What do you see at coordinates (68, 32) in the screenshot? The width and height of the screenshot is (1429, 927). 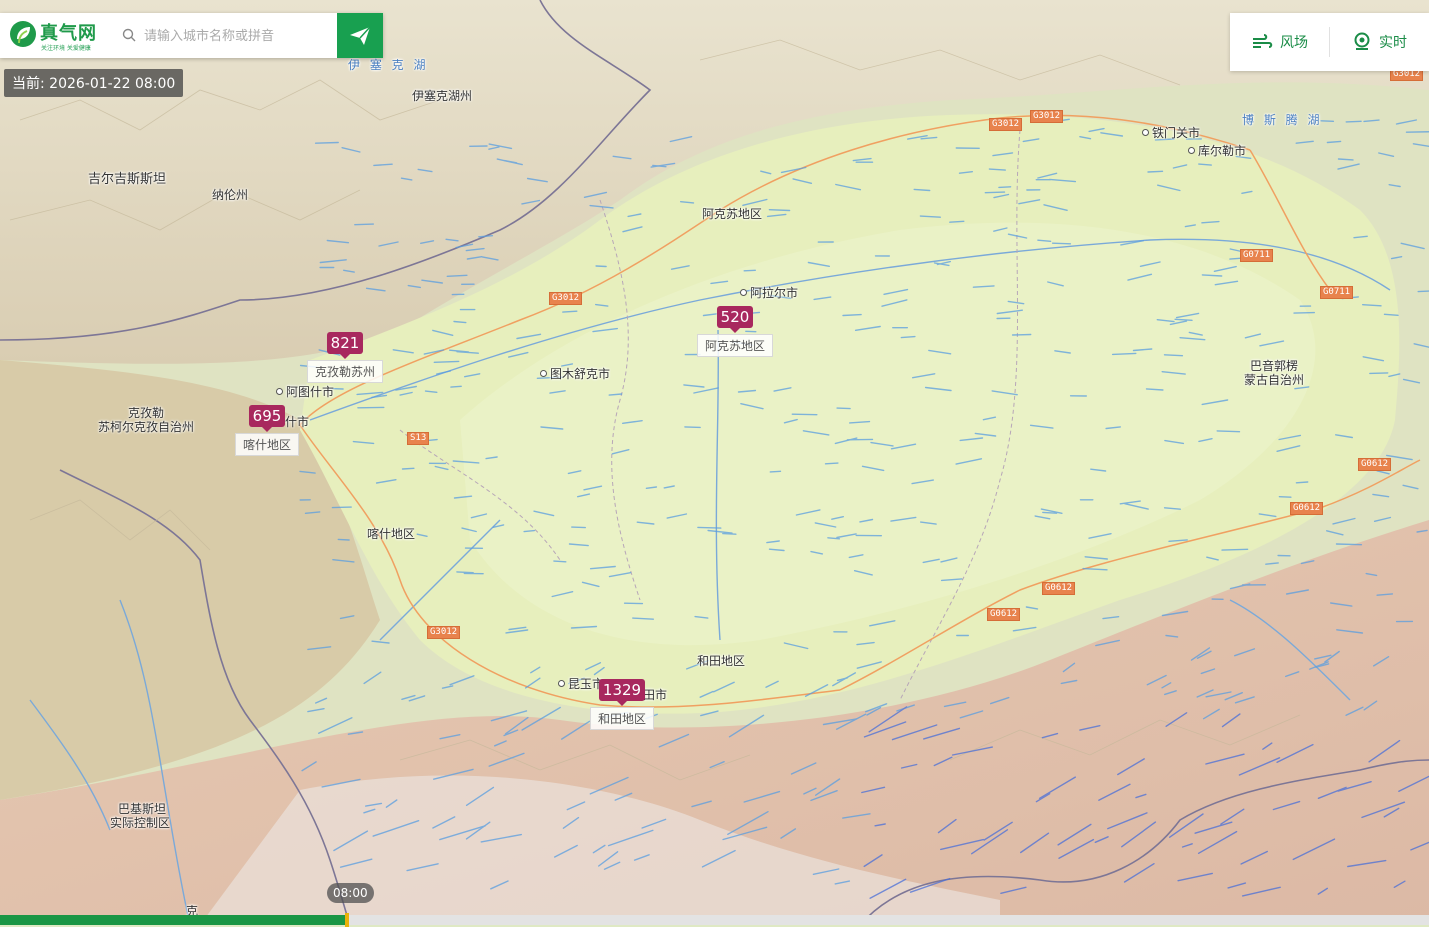 I see `brand-name: 真气网` at bounding box center [68, 32].